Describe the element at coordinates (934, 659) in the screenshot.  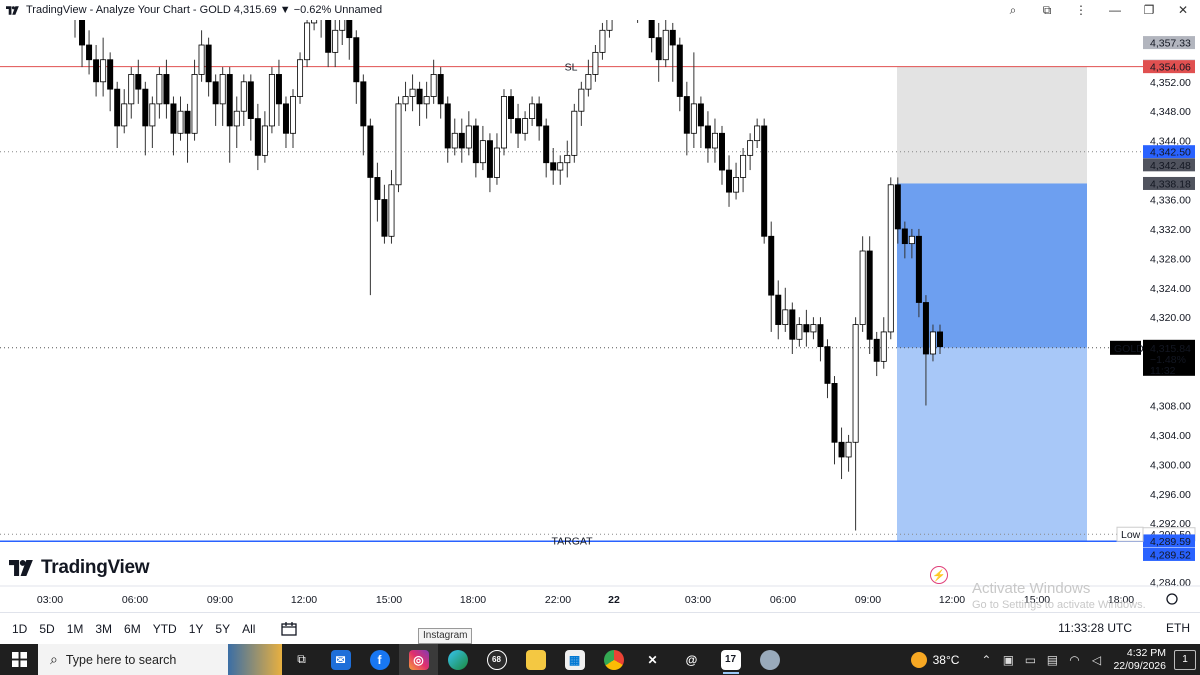
I see `weather-widget: 38°C` at that location.